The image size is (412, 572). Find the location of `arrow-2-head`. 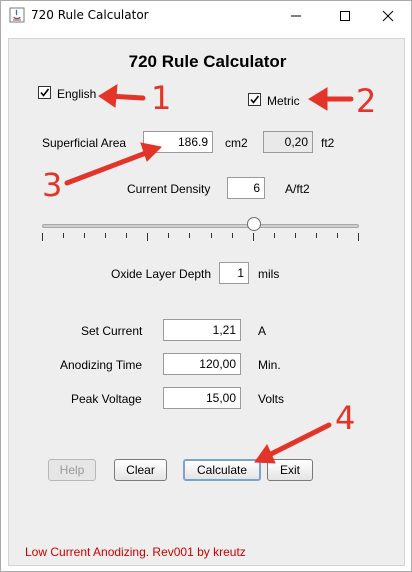

arrow-2-head is located at coordinates (318, 99).